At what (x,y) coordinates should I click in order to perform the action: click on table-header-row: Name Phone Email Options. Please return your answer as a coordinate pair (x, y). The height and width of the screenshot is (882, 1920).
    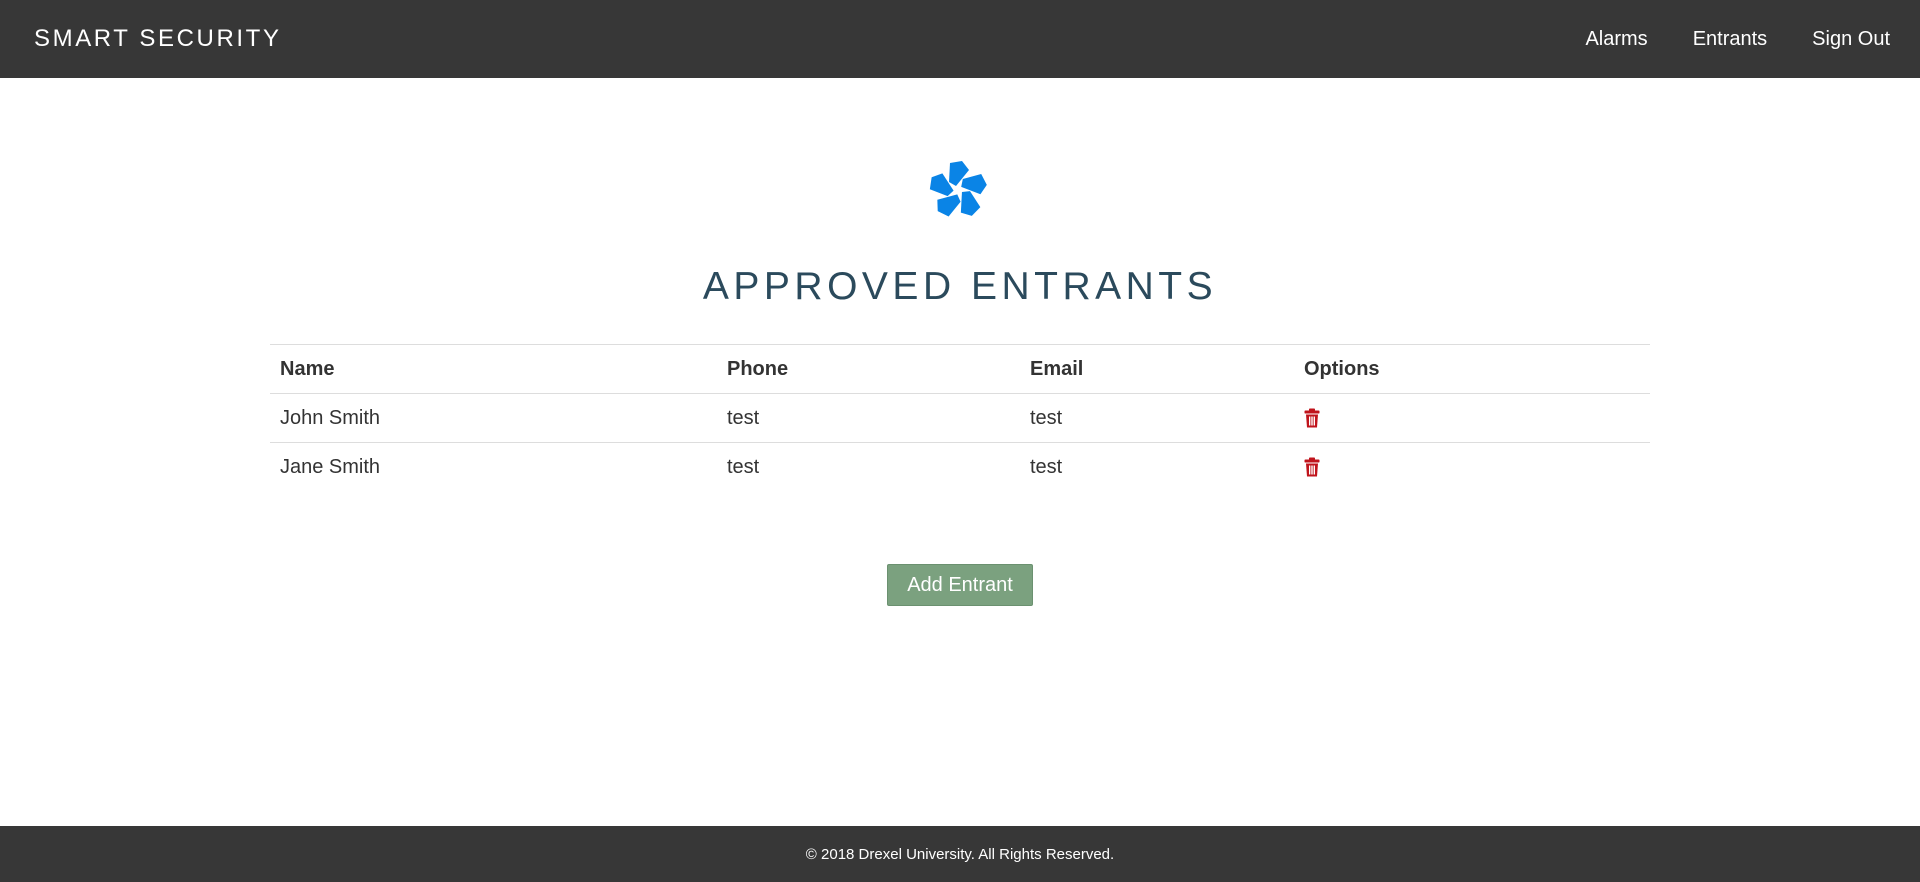
    Looking at the image, I should click on (960, 369).